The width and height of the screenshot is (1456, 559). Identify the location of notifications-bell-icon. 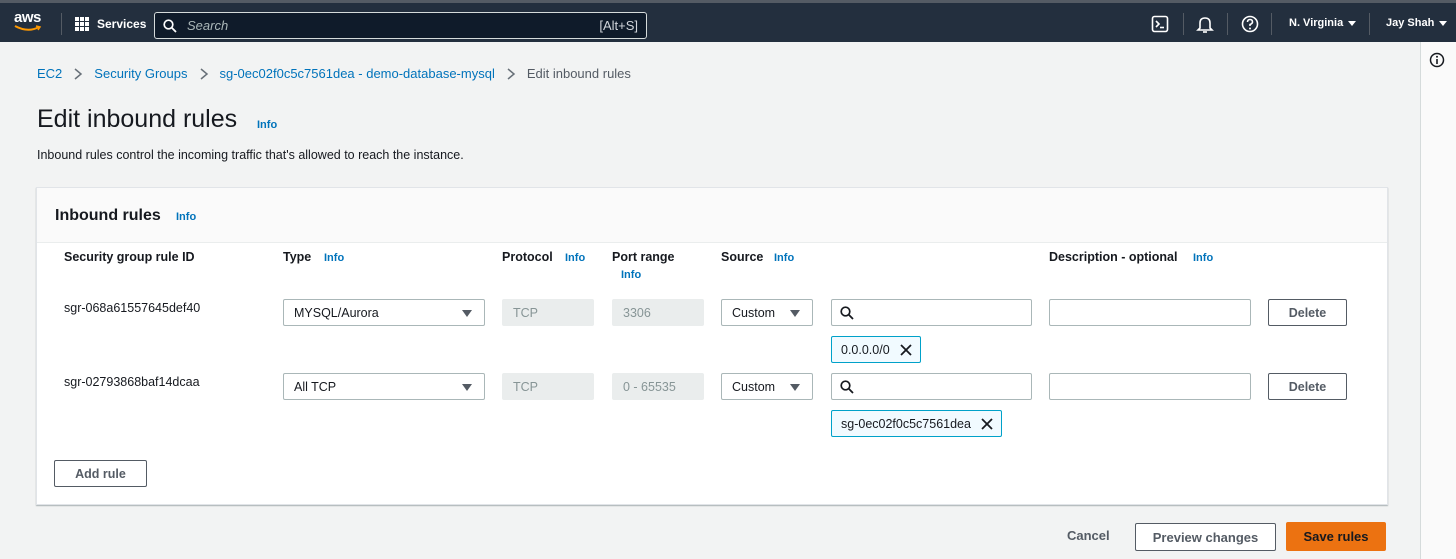
(1205, 24).